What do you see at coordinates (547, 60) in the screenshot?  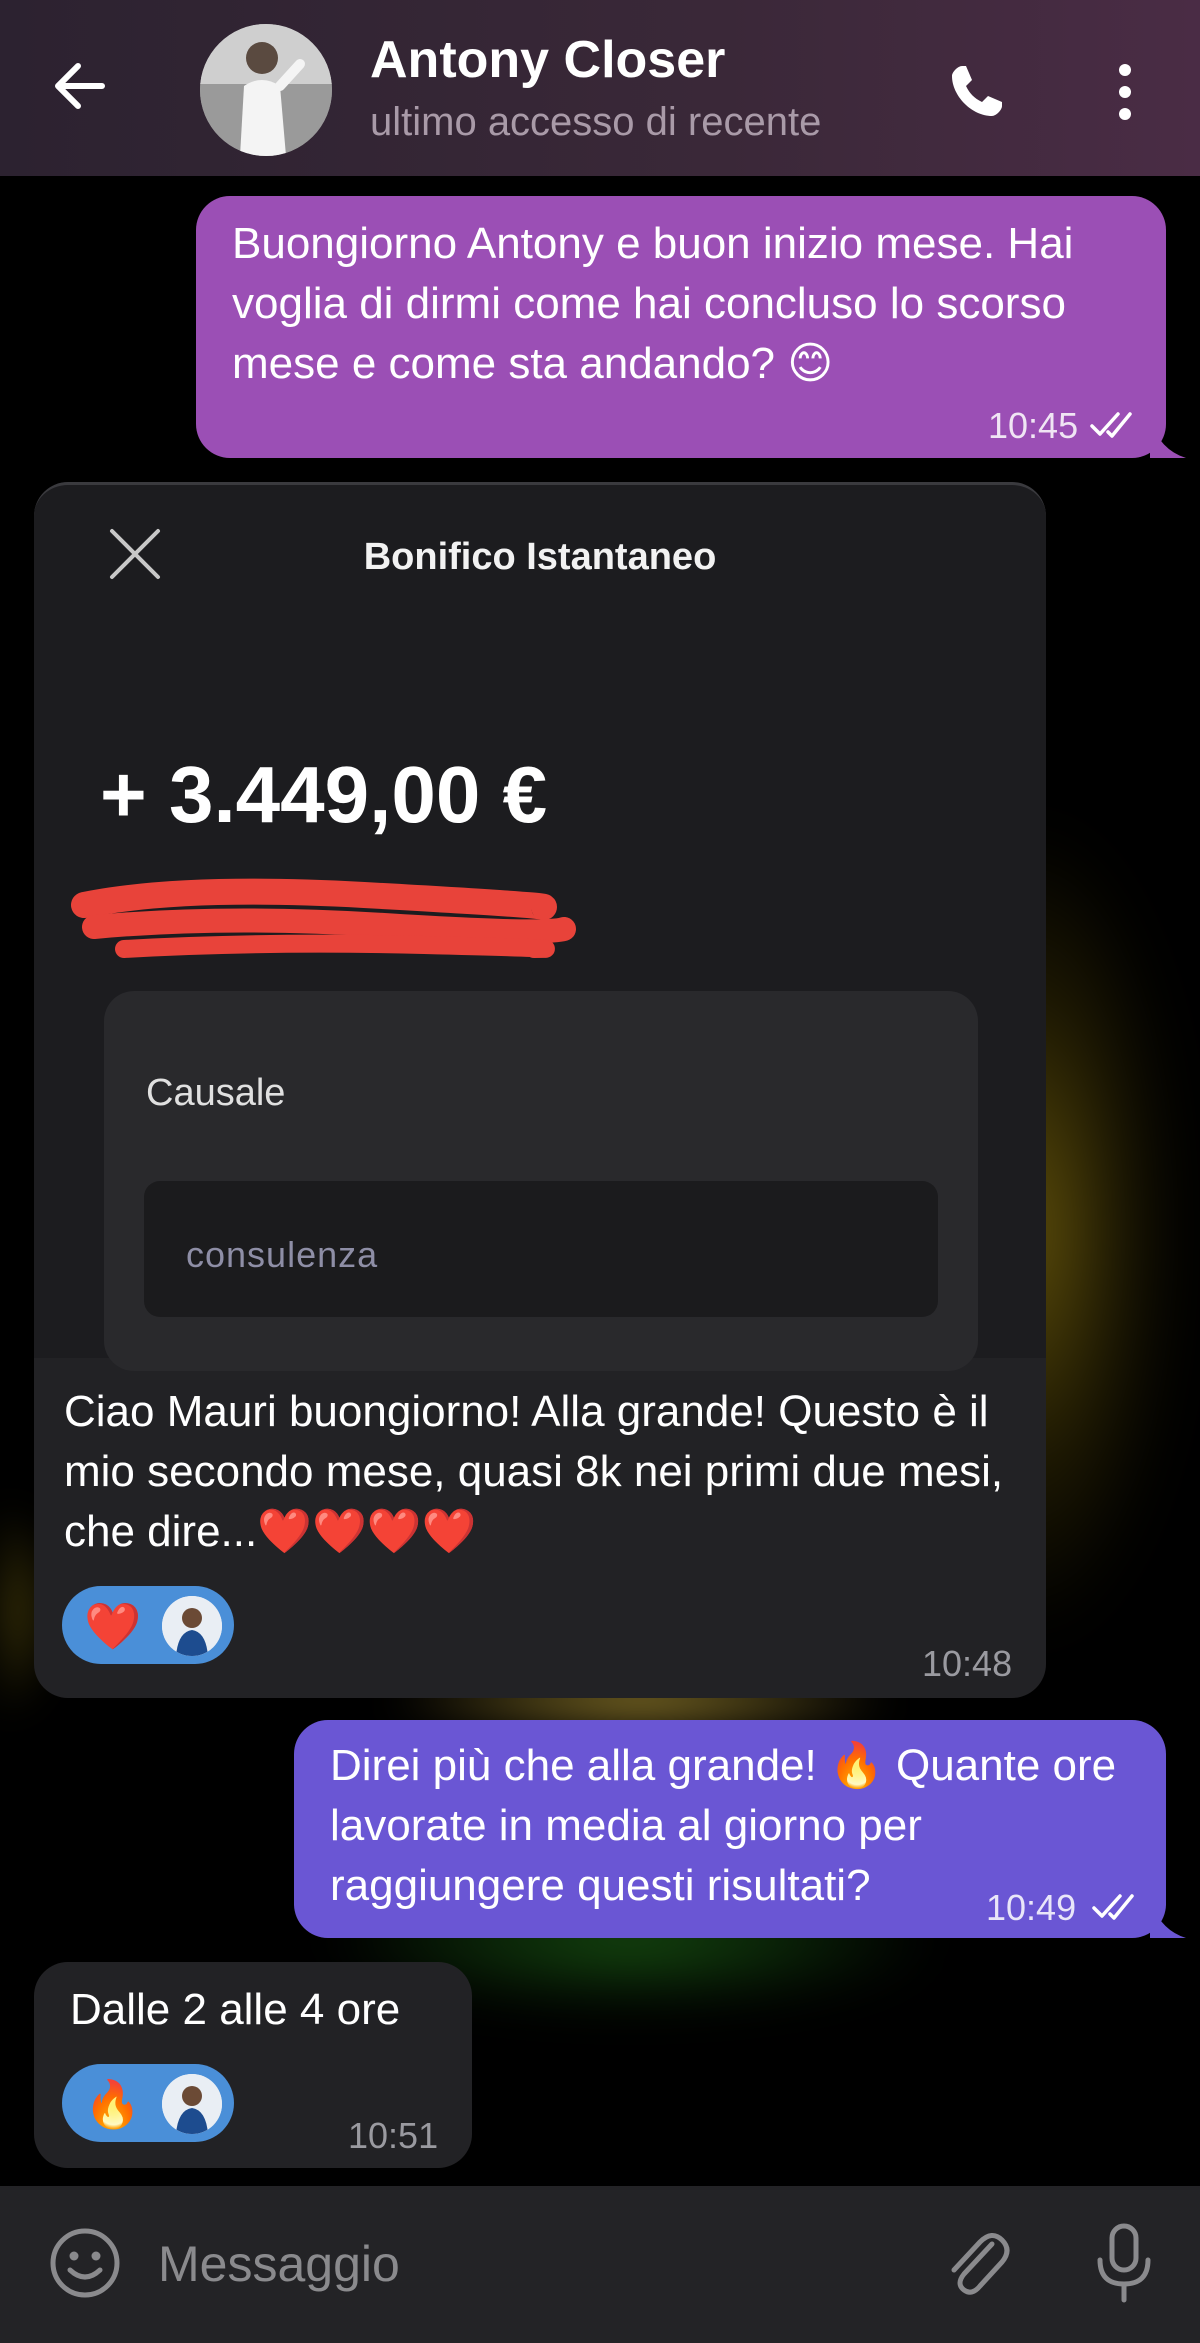 I see `contact-name: Antony Closer` at bounding box center [547, 60].